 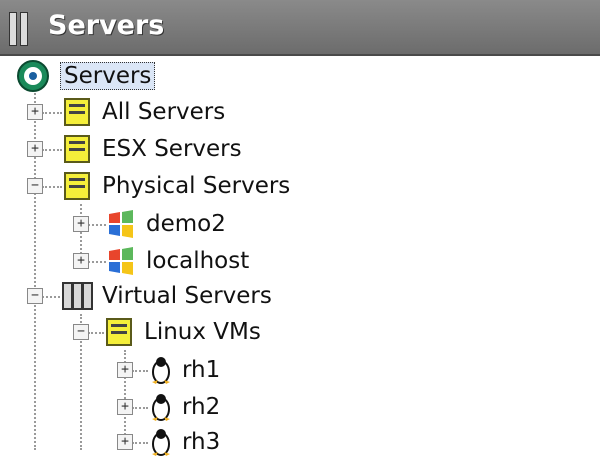 I want to click on tree-node-label: rh1, so click(x=201, y=370).